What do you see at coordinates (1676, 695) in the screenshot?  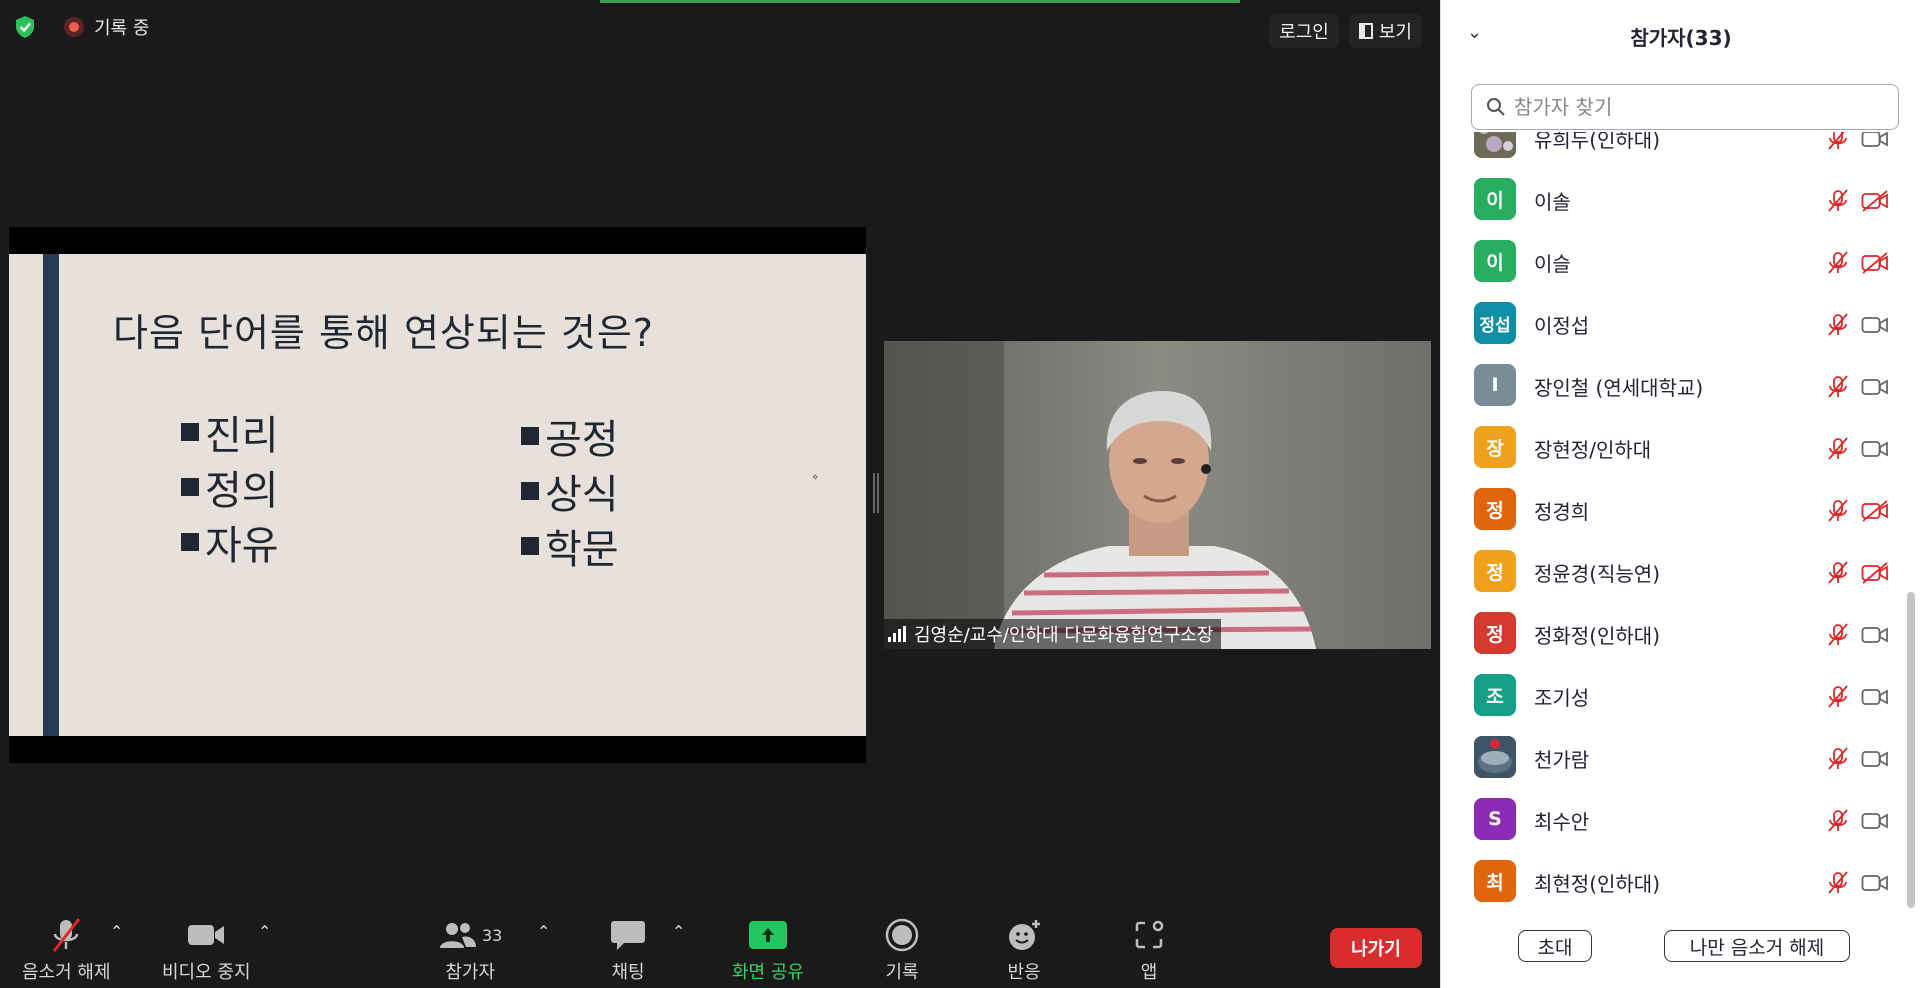 I see `participant-row: 조 조기성` at bounding box center [1676, 695].